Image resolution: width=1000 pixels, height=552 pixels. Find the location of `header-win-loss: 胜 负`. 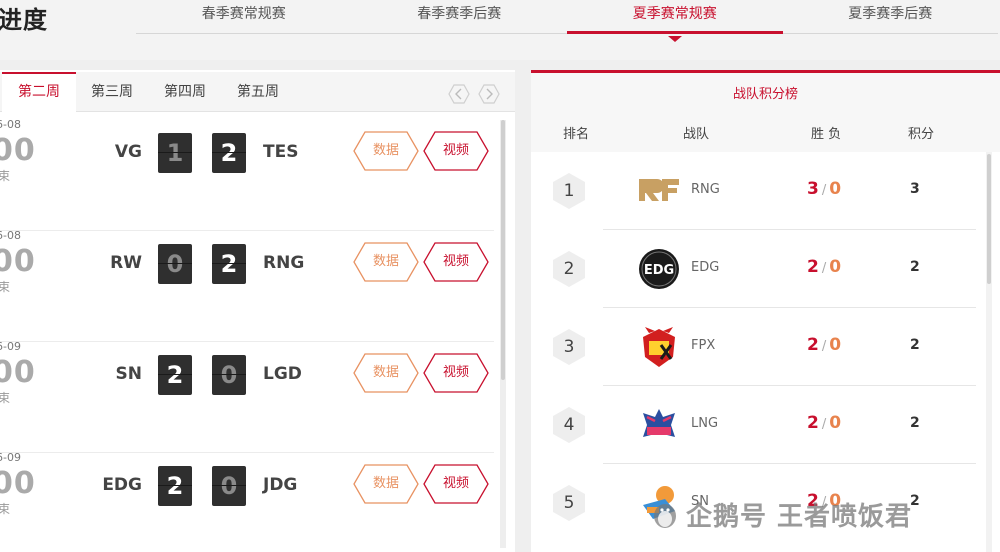

header-win-loss: 胜 负 is located at coordinates (826, 134).